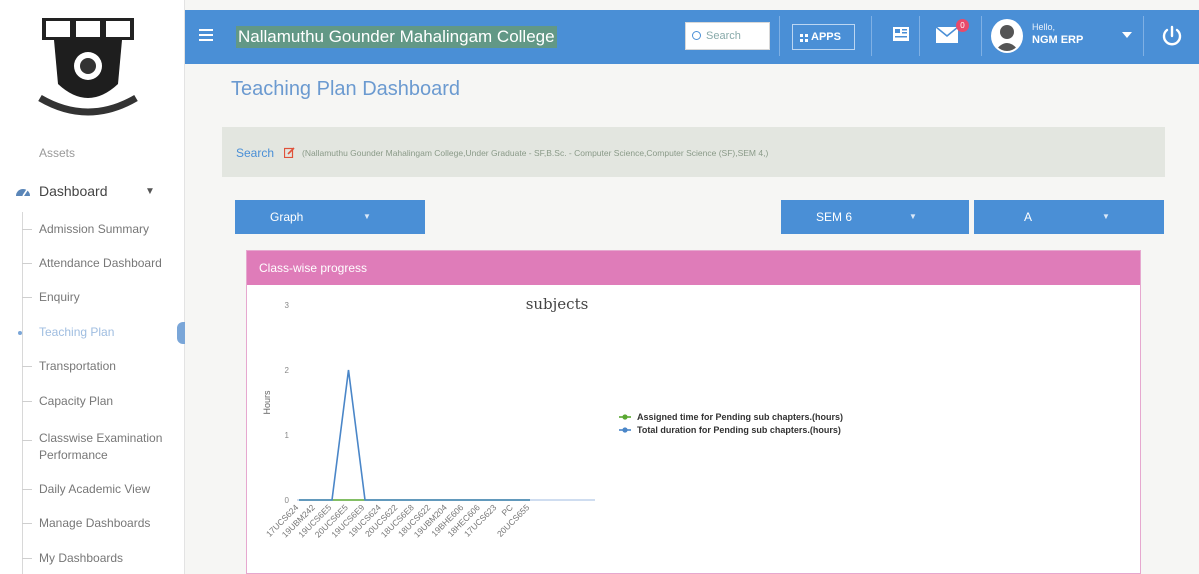 The height and width of the screenshot is (574, 1199). What do you see at coordinates (1069, 217) in the screenshot?
I see `section-select: A ▼` at bounding box center [1069, 217].